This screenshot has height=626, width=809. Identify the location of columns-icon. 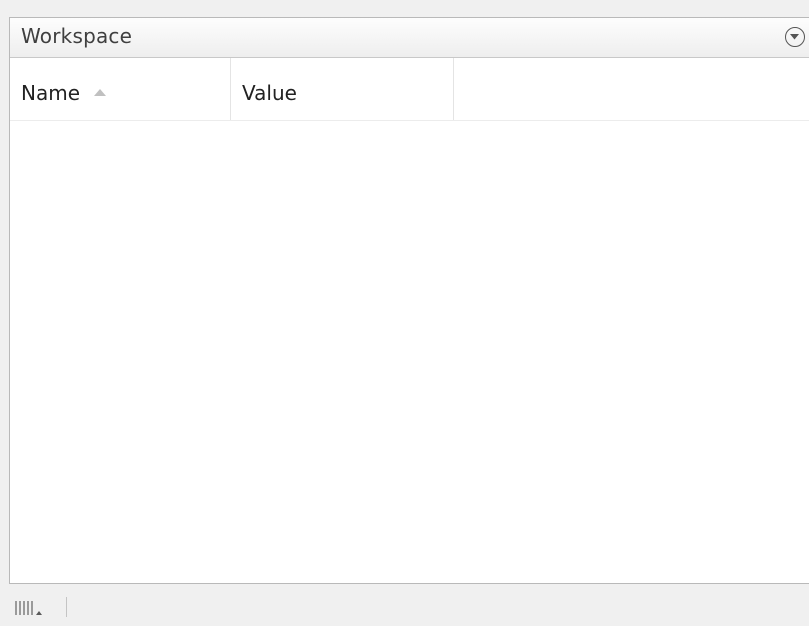
(28, 608).